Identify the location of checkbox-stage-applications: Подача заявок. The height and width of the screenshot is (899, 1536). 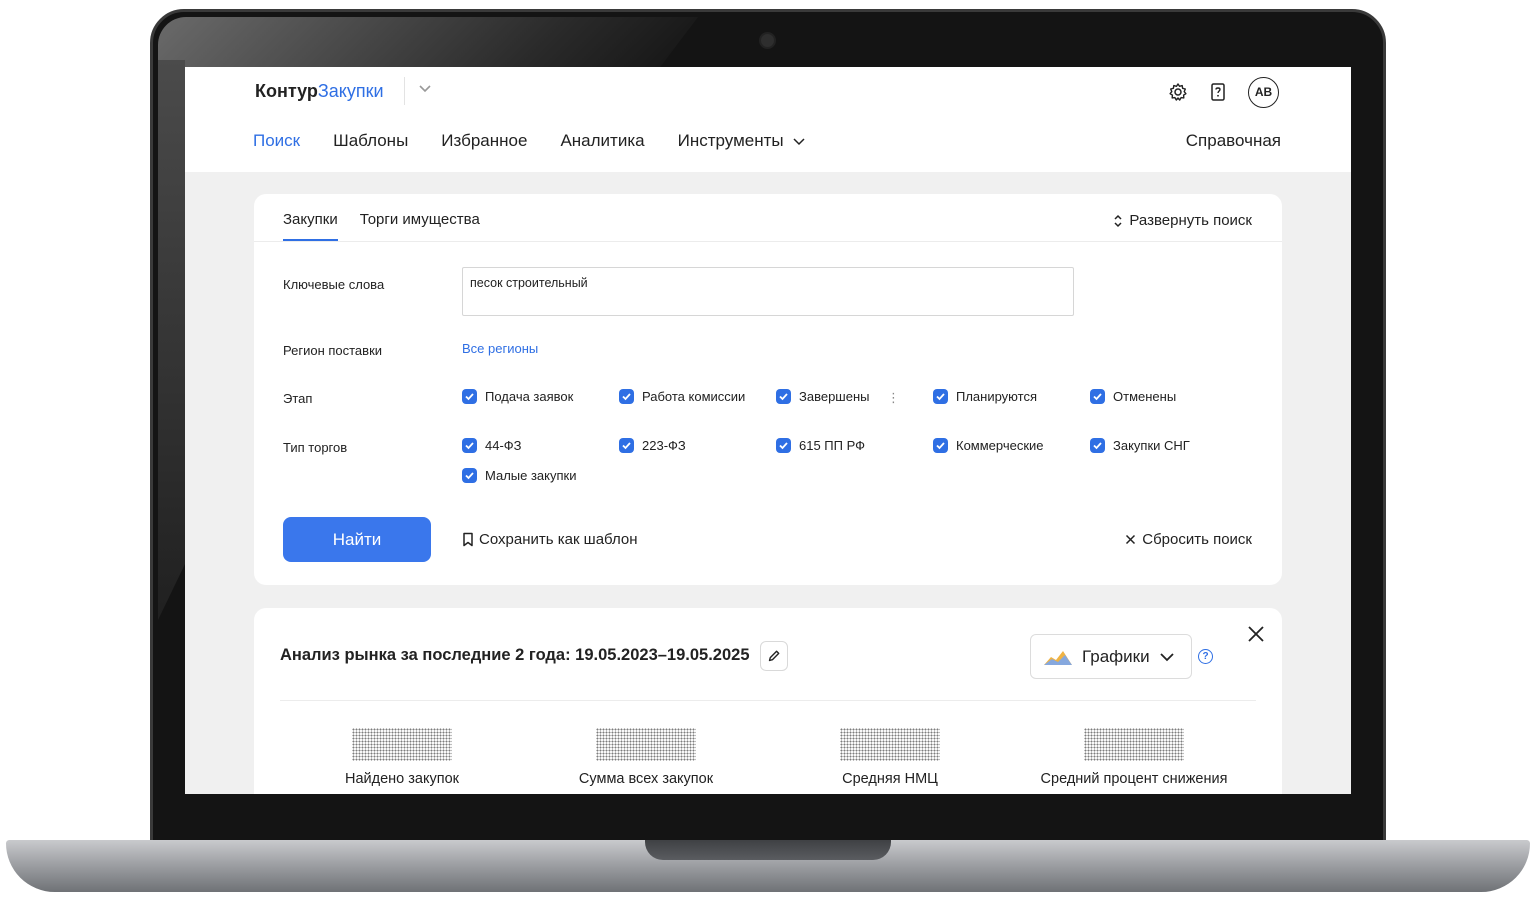
(517, 396).